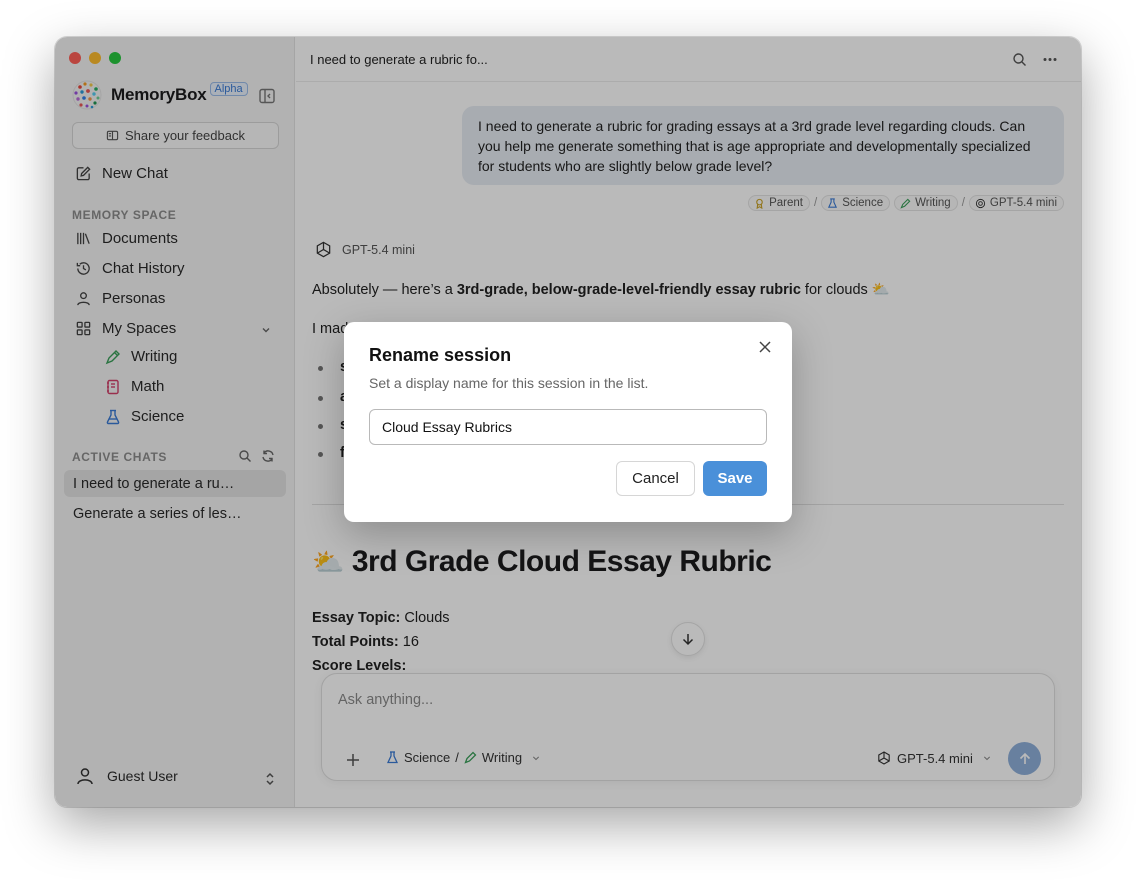 The height and width of the screenshot is (880, 1136). Describe the element at coordinates (765, 347) in the screenshot. I see `close-icon` at that location.